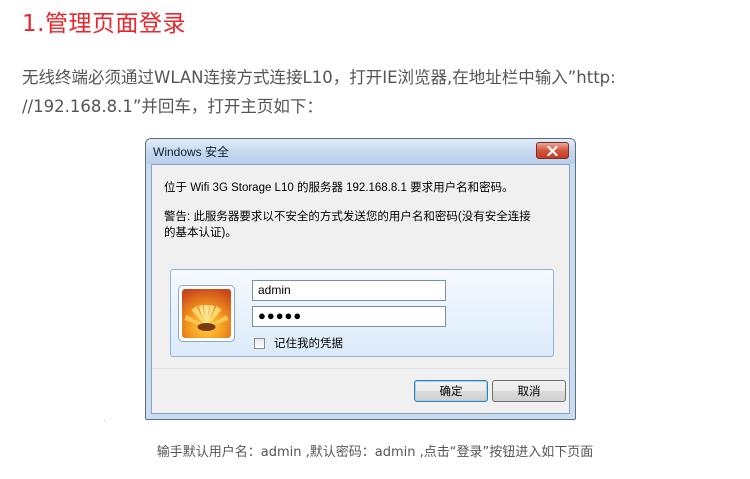 The width and height of the screenshot is (750, 479). What do you see at coordinates (360, 368) in the screenshot?
I see `footer-divider` at bounding box center [360, 368].